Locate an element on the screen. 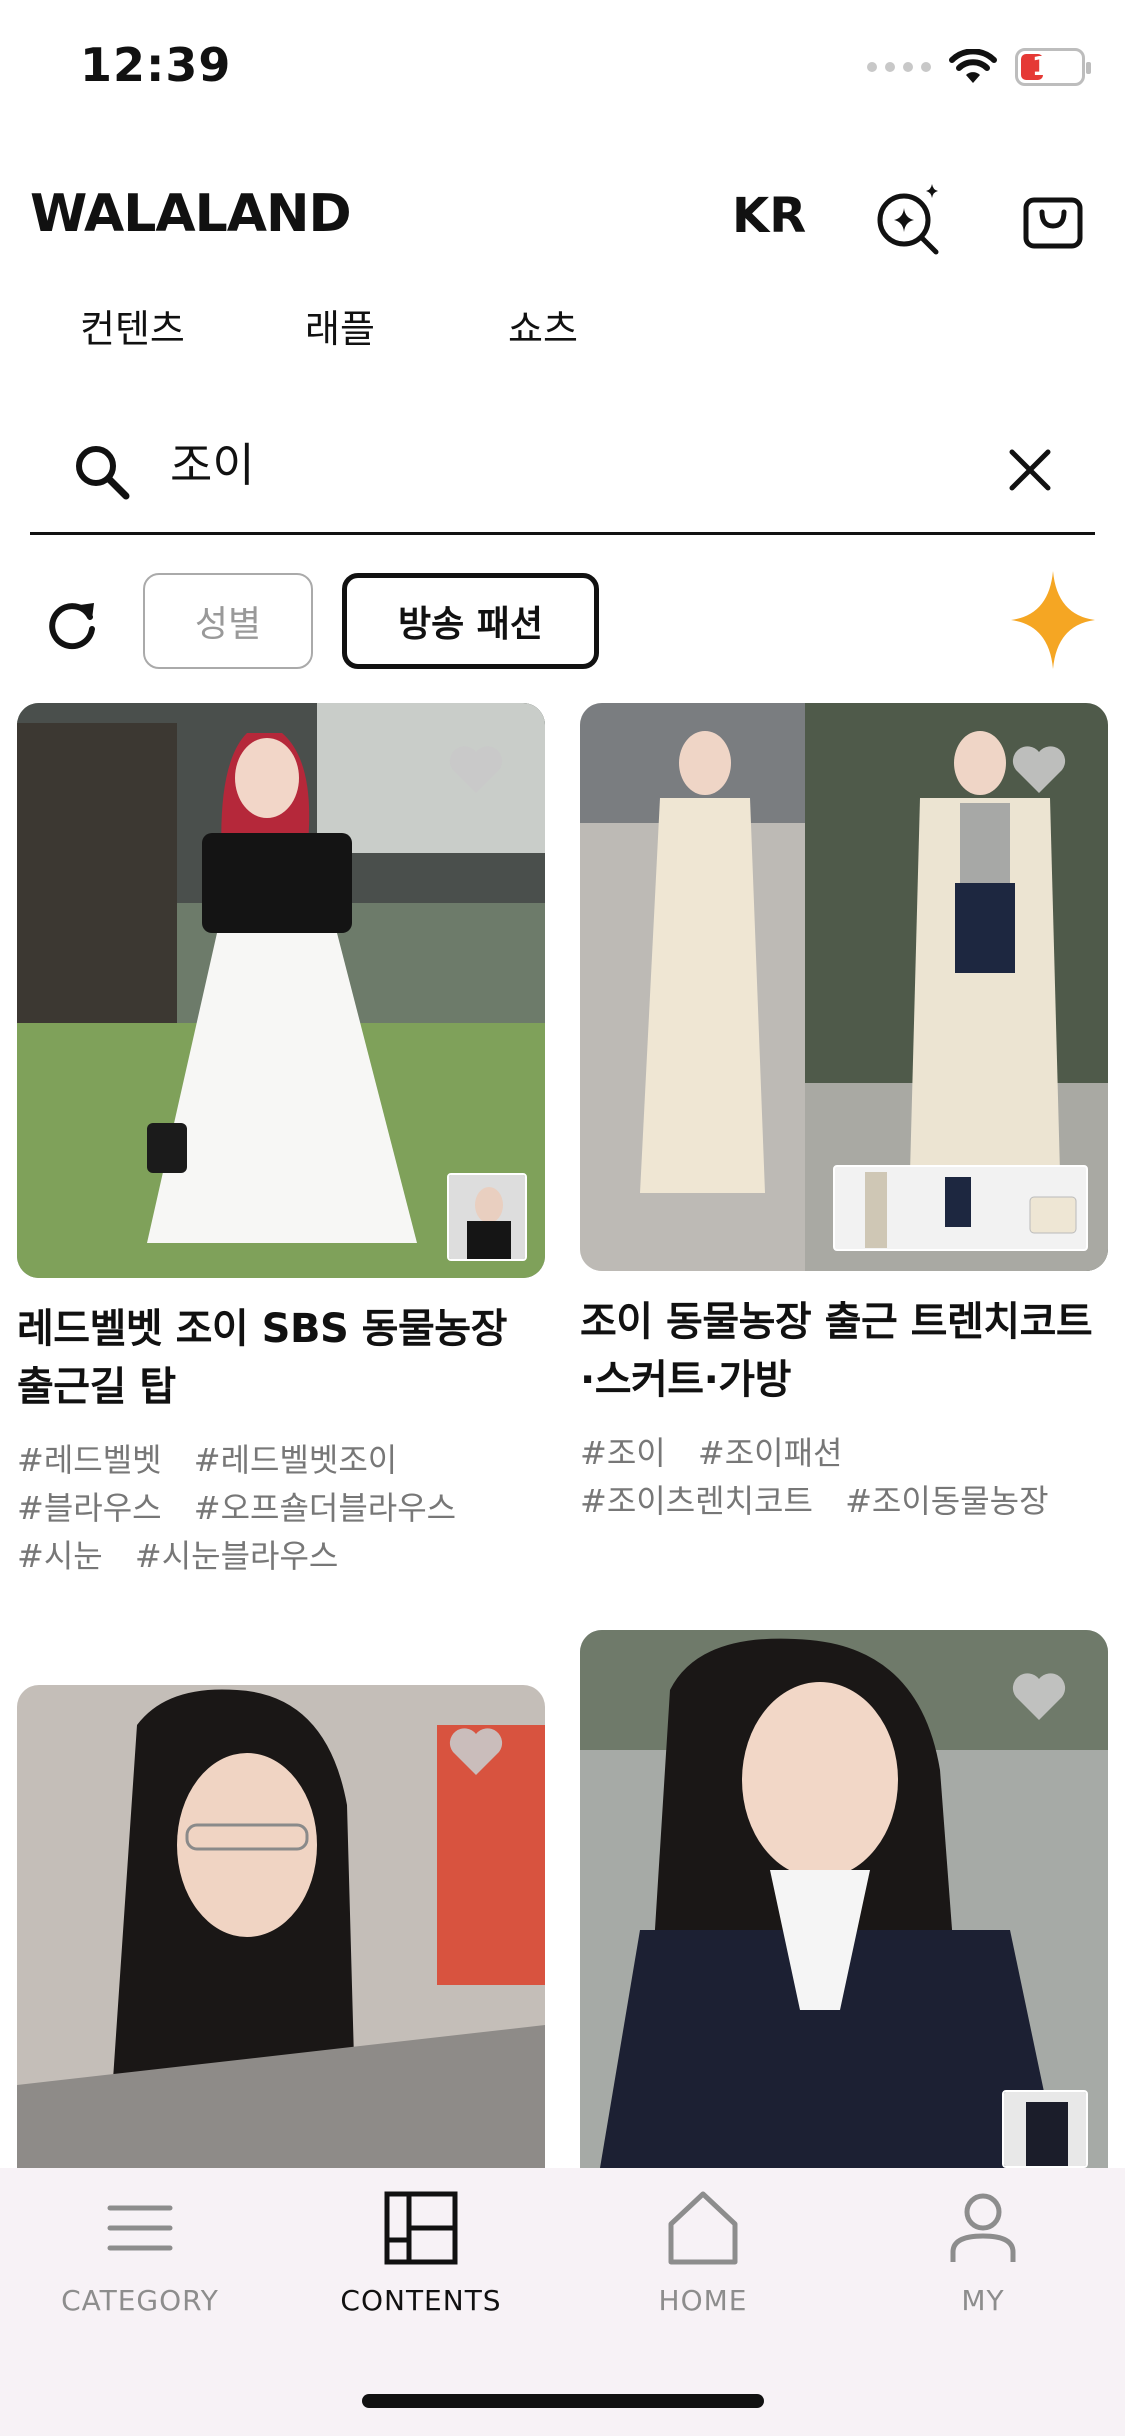 The image size is (1125, 2436). nav-home: HOME is located at coordinates (703, 2252).